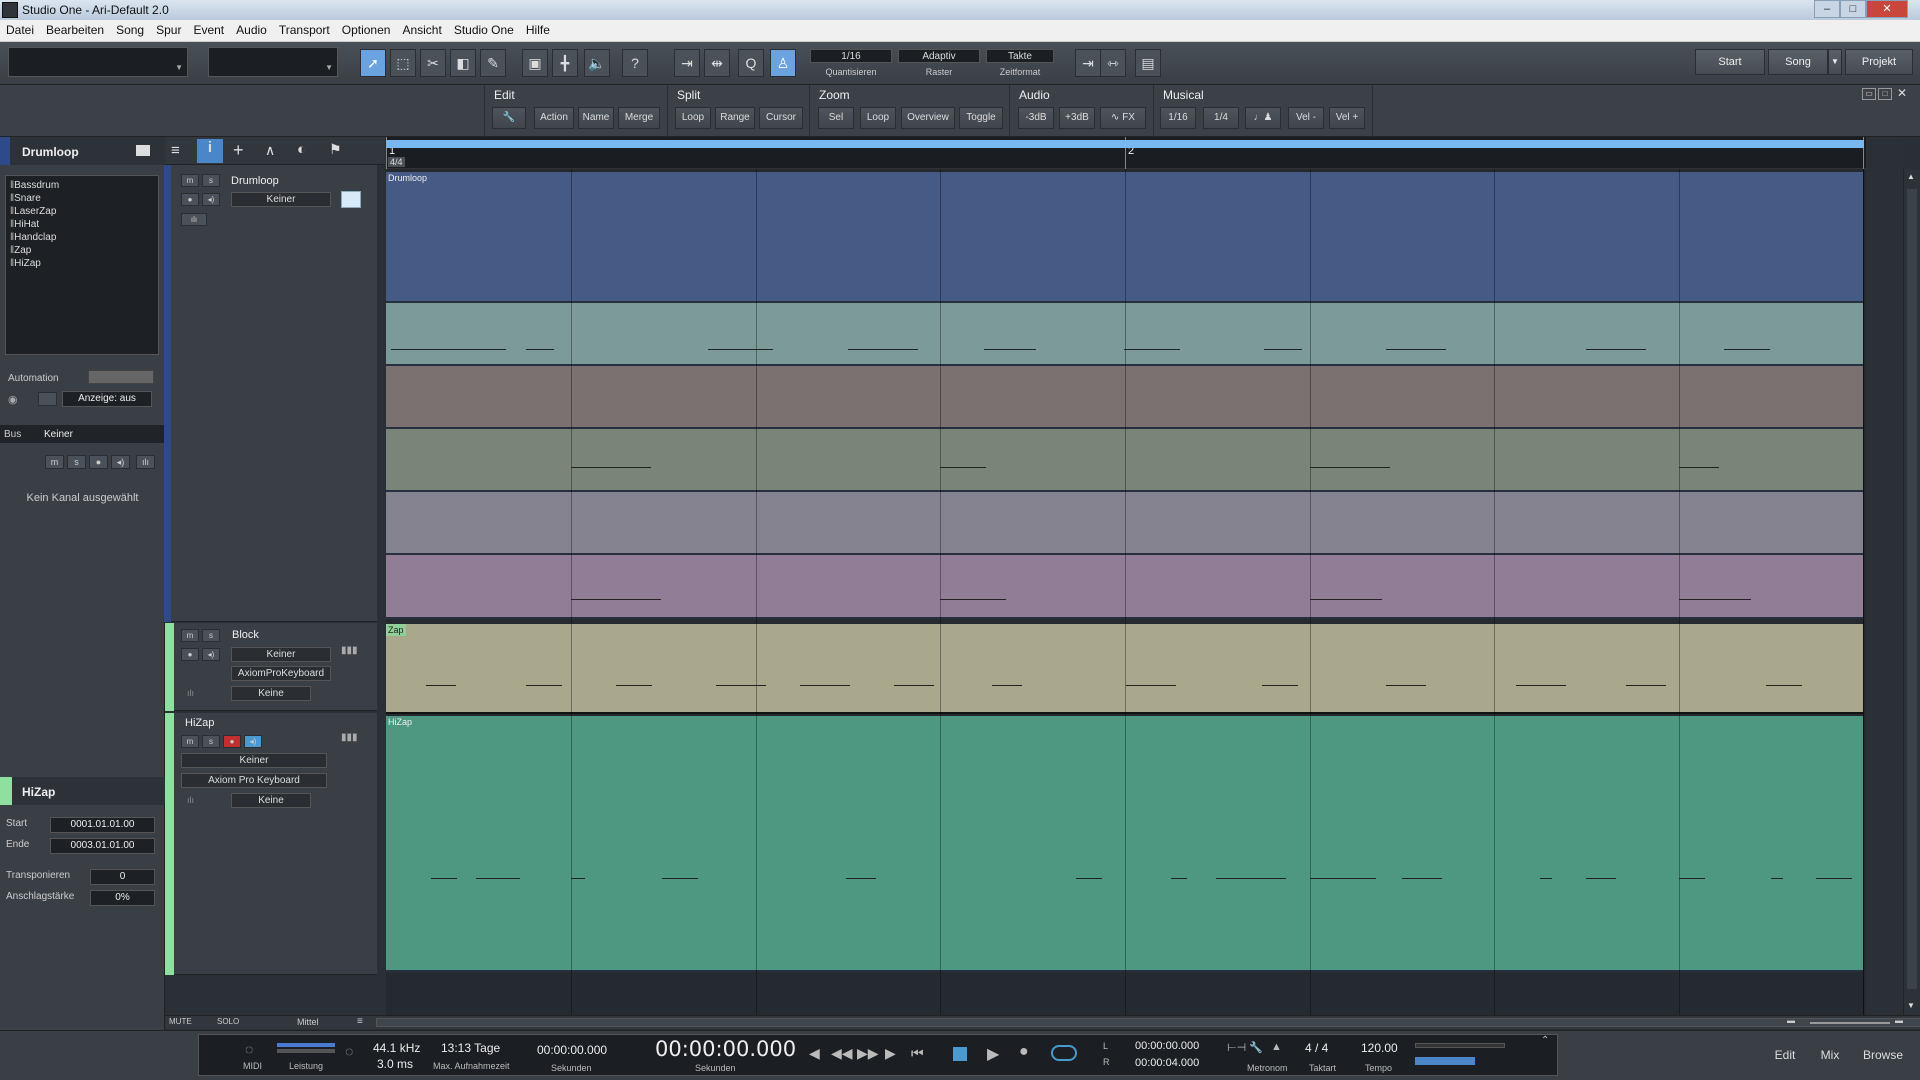 The width and height of the screenshot is (1920, 1080). I want to click on track-name: HiZap, so click(199, 723).